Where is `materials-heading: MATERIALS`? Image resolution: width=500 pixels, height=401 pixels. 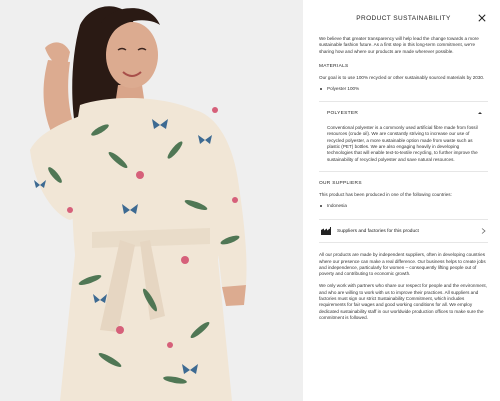 materials-heading: MATERIALS is located at coordinates (334, 66).